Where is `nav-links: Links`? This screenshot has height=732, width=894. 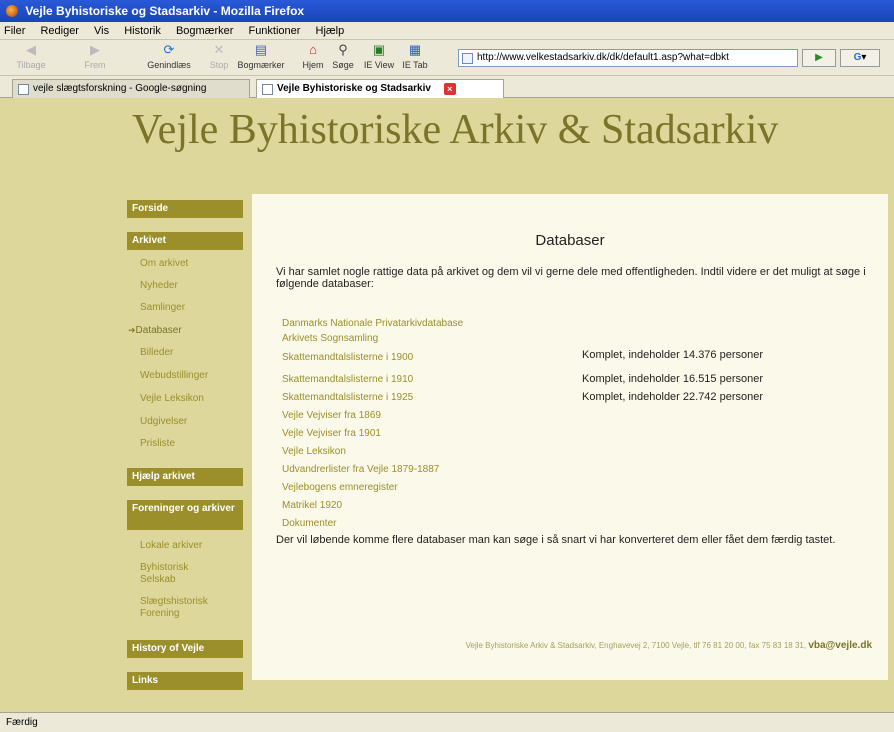
nav-links: Links is located at coordinates (185, 681).